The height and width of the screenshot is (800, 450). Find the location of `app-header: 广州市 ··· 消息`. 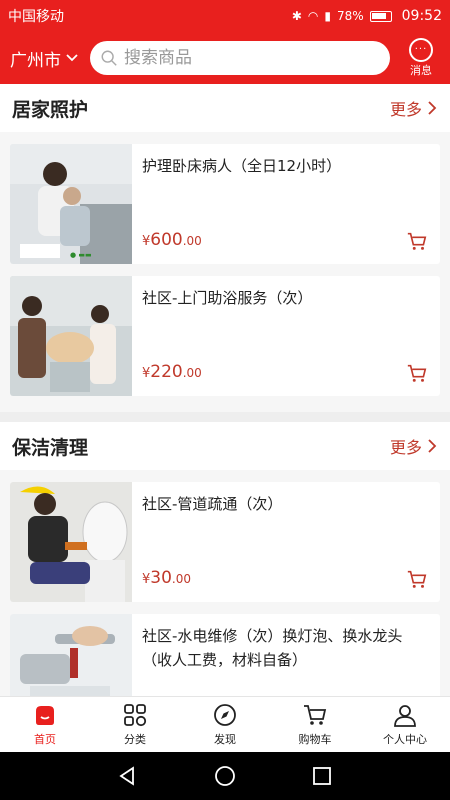

app-header: 广州市 ··· 消息 is located at coordinates (225, 58).